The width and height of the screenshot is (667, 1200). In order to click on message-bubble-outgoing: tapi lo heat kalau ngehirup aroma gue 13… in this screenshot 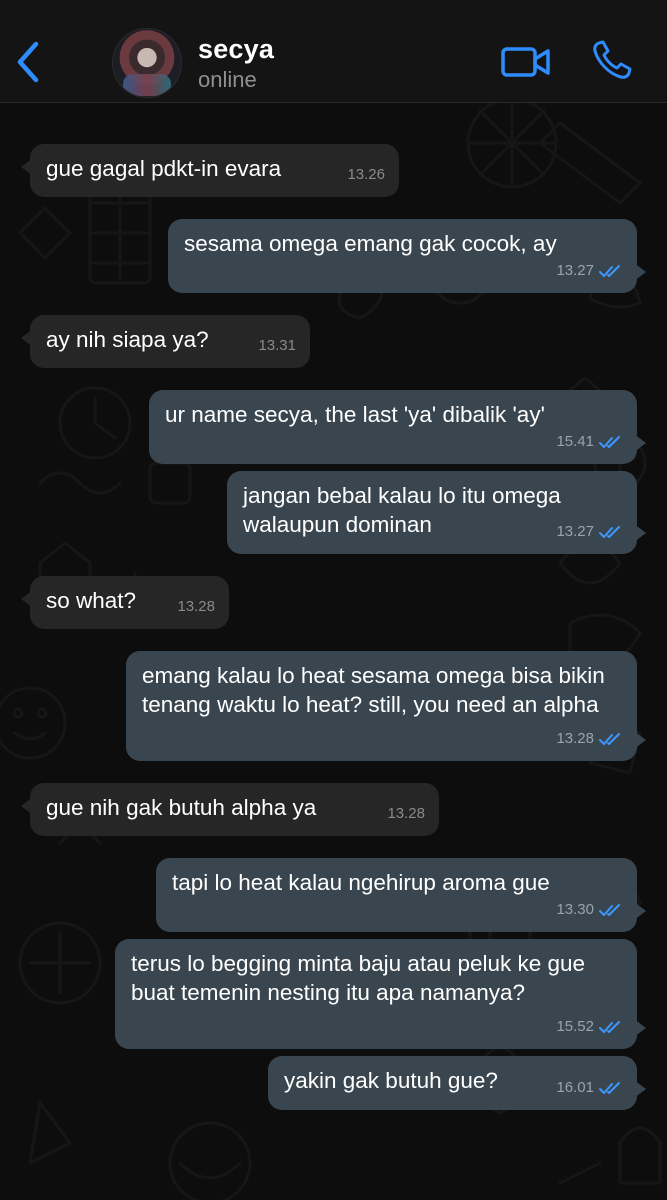, I will do `click(401, 895)`.